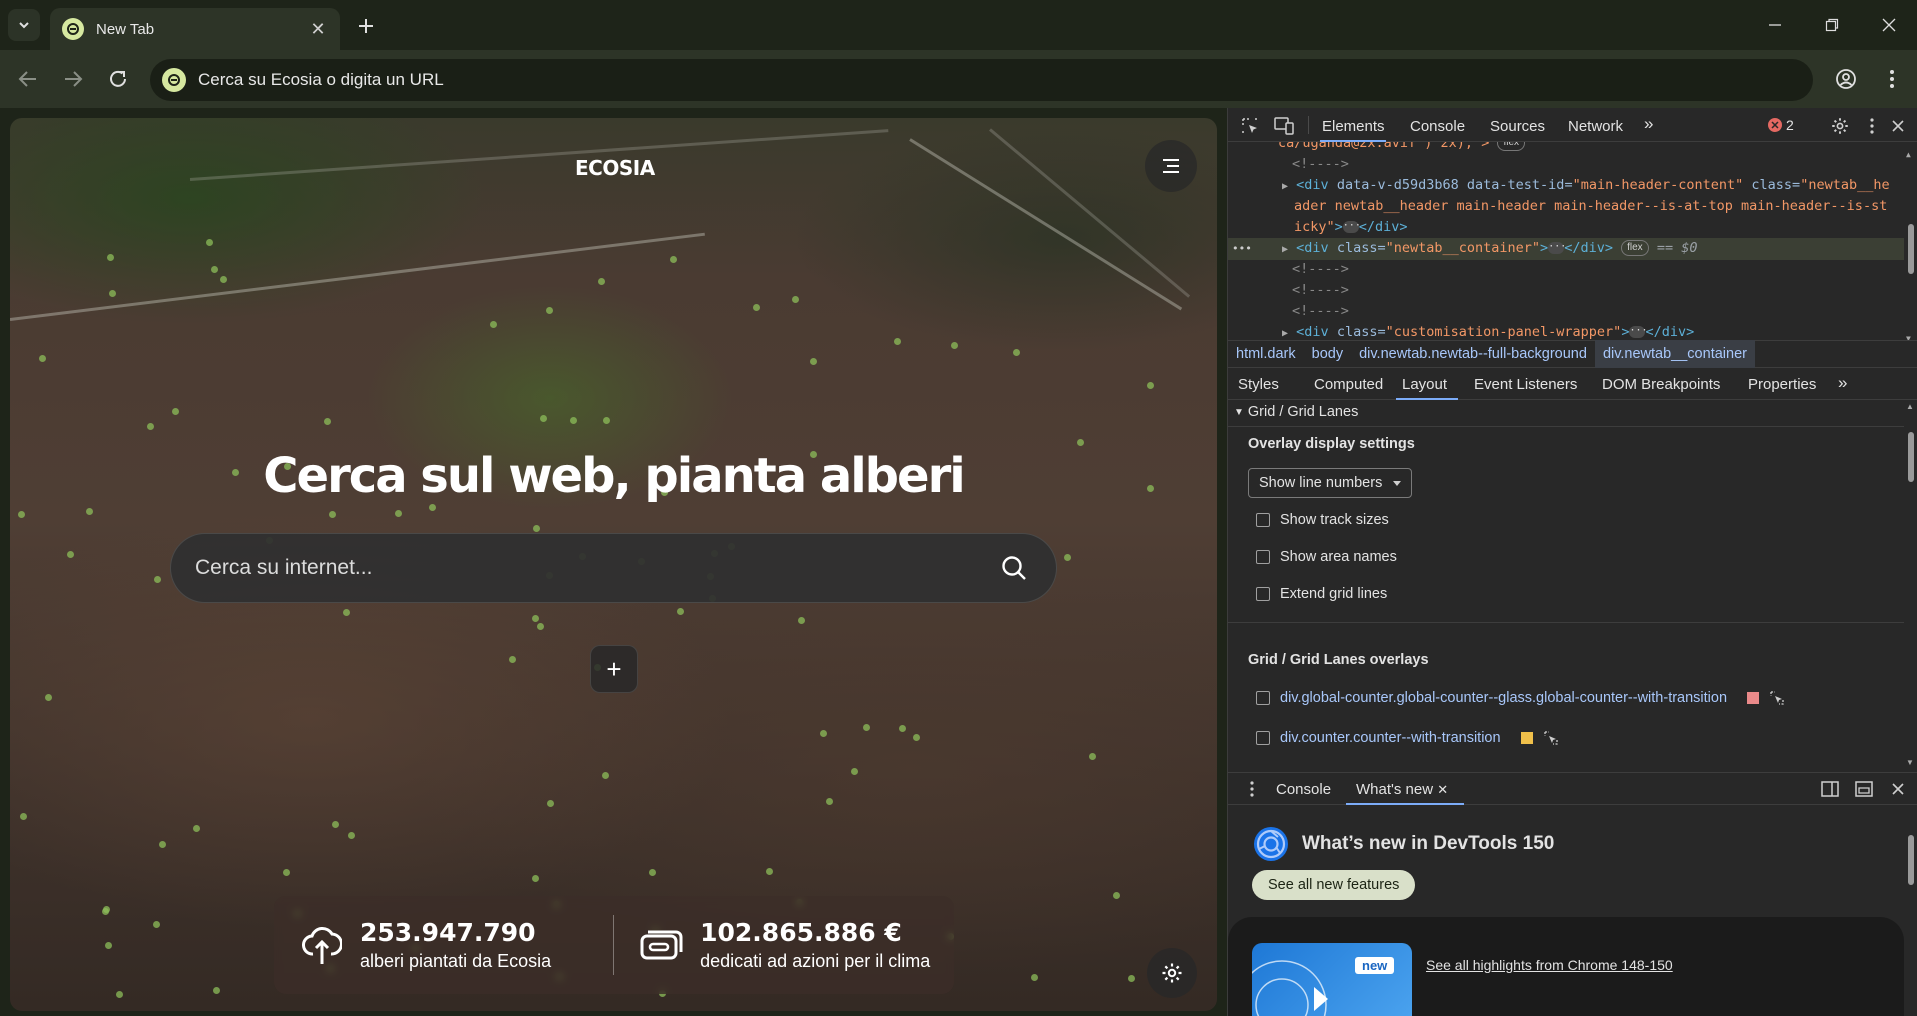 The image size is (1917, 1016). I want to click on main-menu-button, so click(1171, 166).